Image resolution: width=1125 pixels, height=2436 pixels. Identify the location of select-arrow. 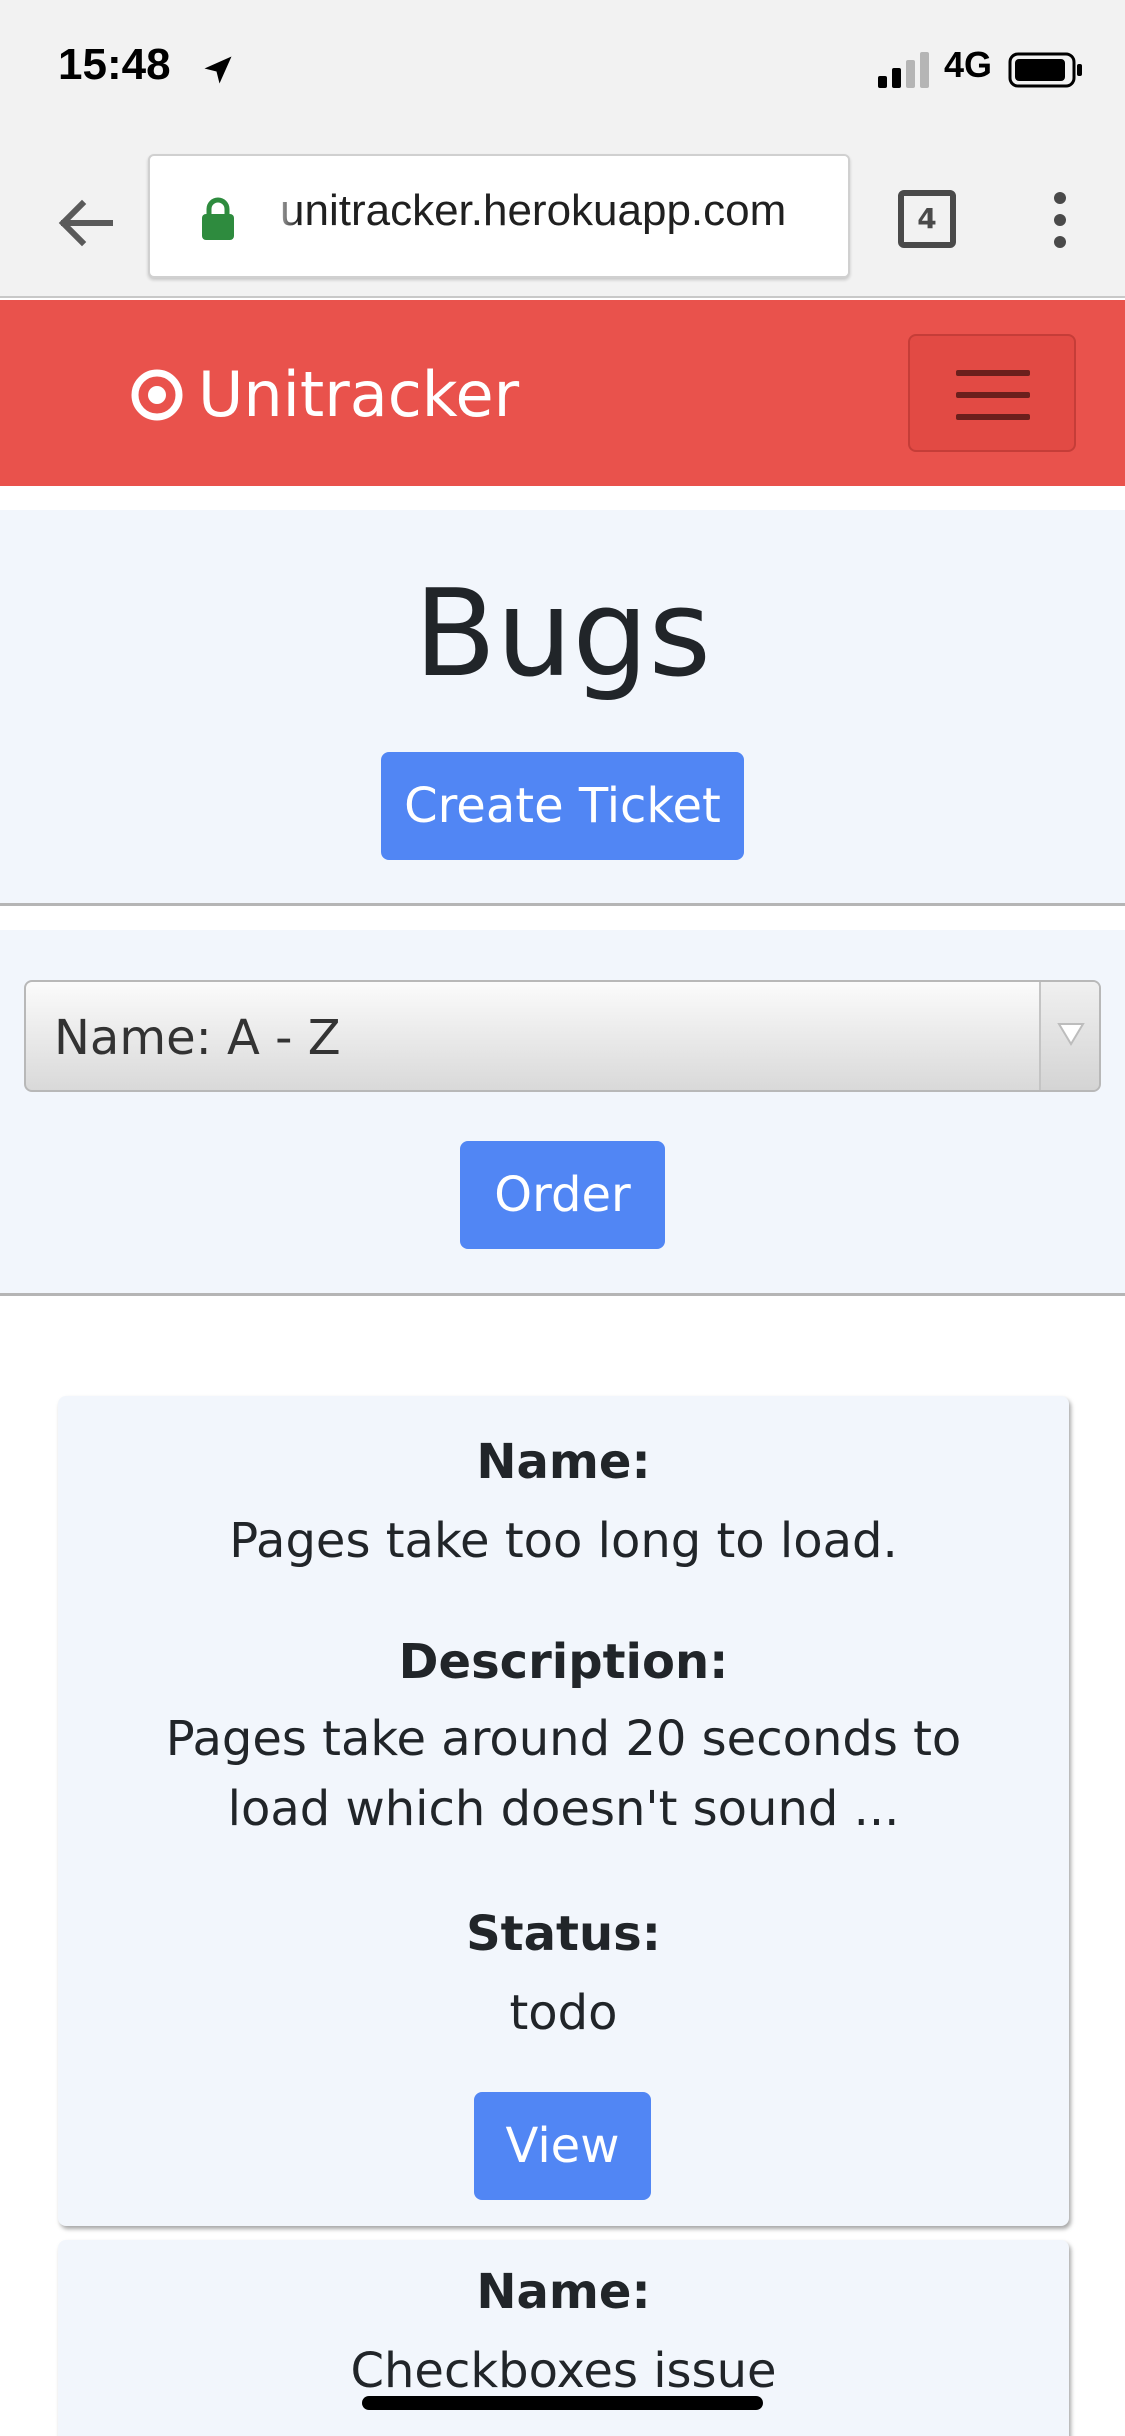
(1069, 1036).